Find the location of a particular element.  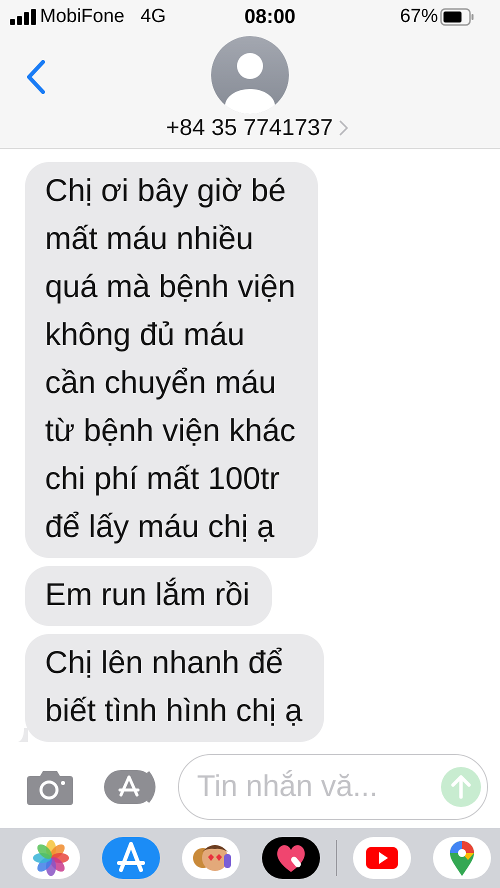

photos-icon is located at coordinates (51, 858).